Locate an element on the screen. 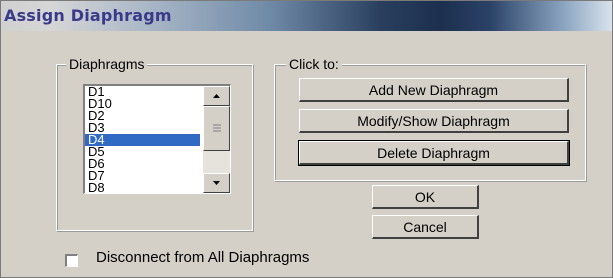 Image resolution: width=613 pixels, height=278 pixels. diaphragm-list: D1 D10 D2 D3 D4 D5 D6 D7 D8 is located at coordinates (157, 139).